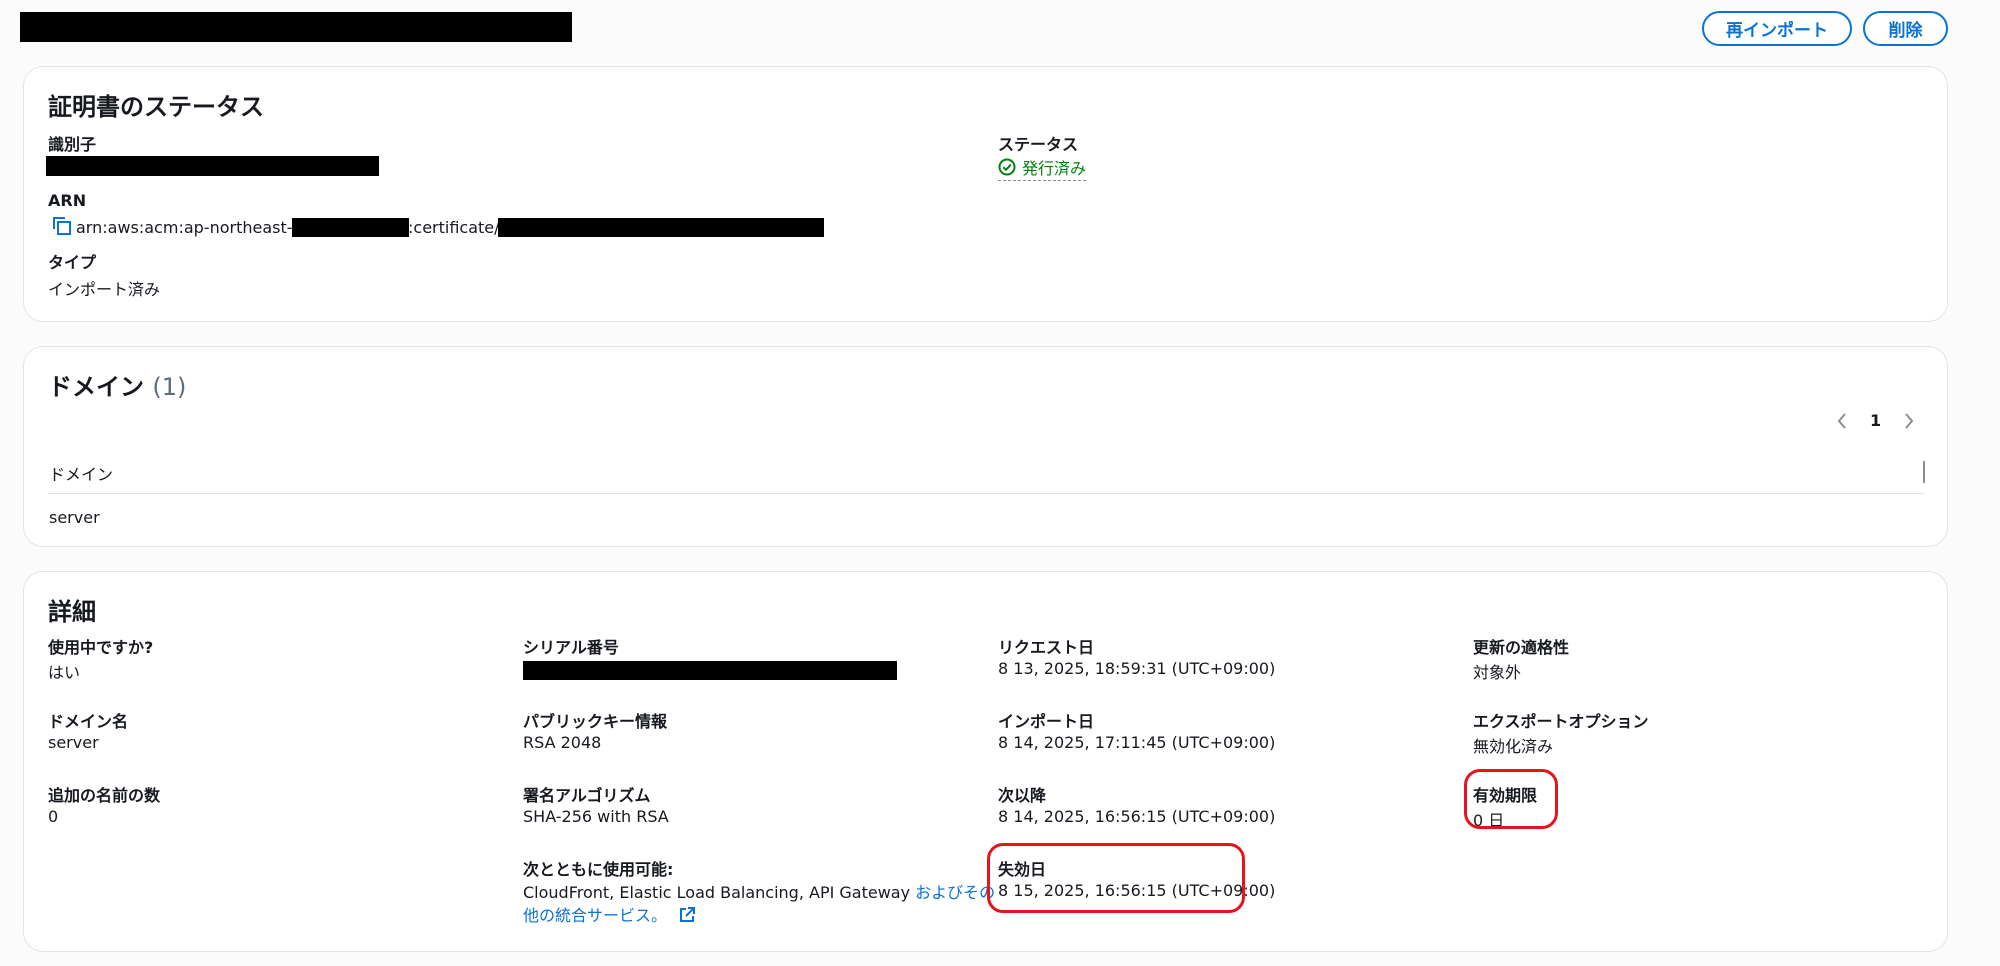 This screenshot has width=2000, height=966. Describe the element at coordinates (986, 493) in the screenshot. I see `table-divider` at that location.